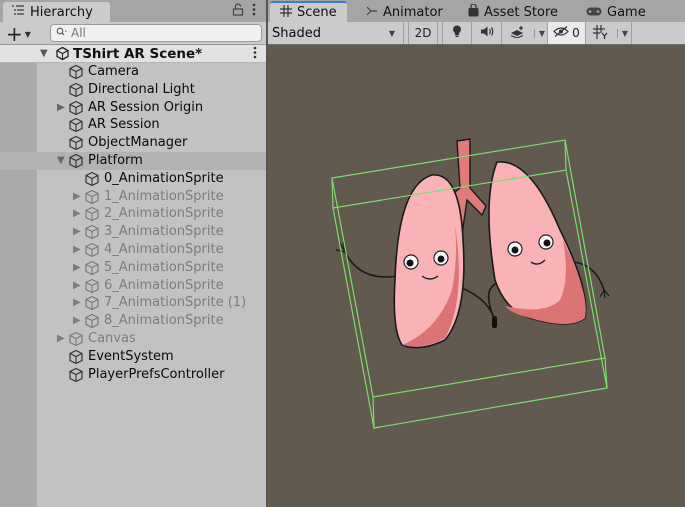  What do you see at coordinates (61, 12) in the screenshot?
I see `tab-hierarchy-label: Hierarchy` at bounding box center [61, 12].